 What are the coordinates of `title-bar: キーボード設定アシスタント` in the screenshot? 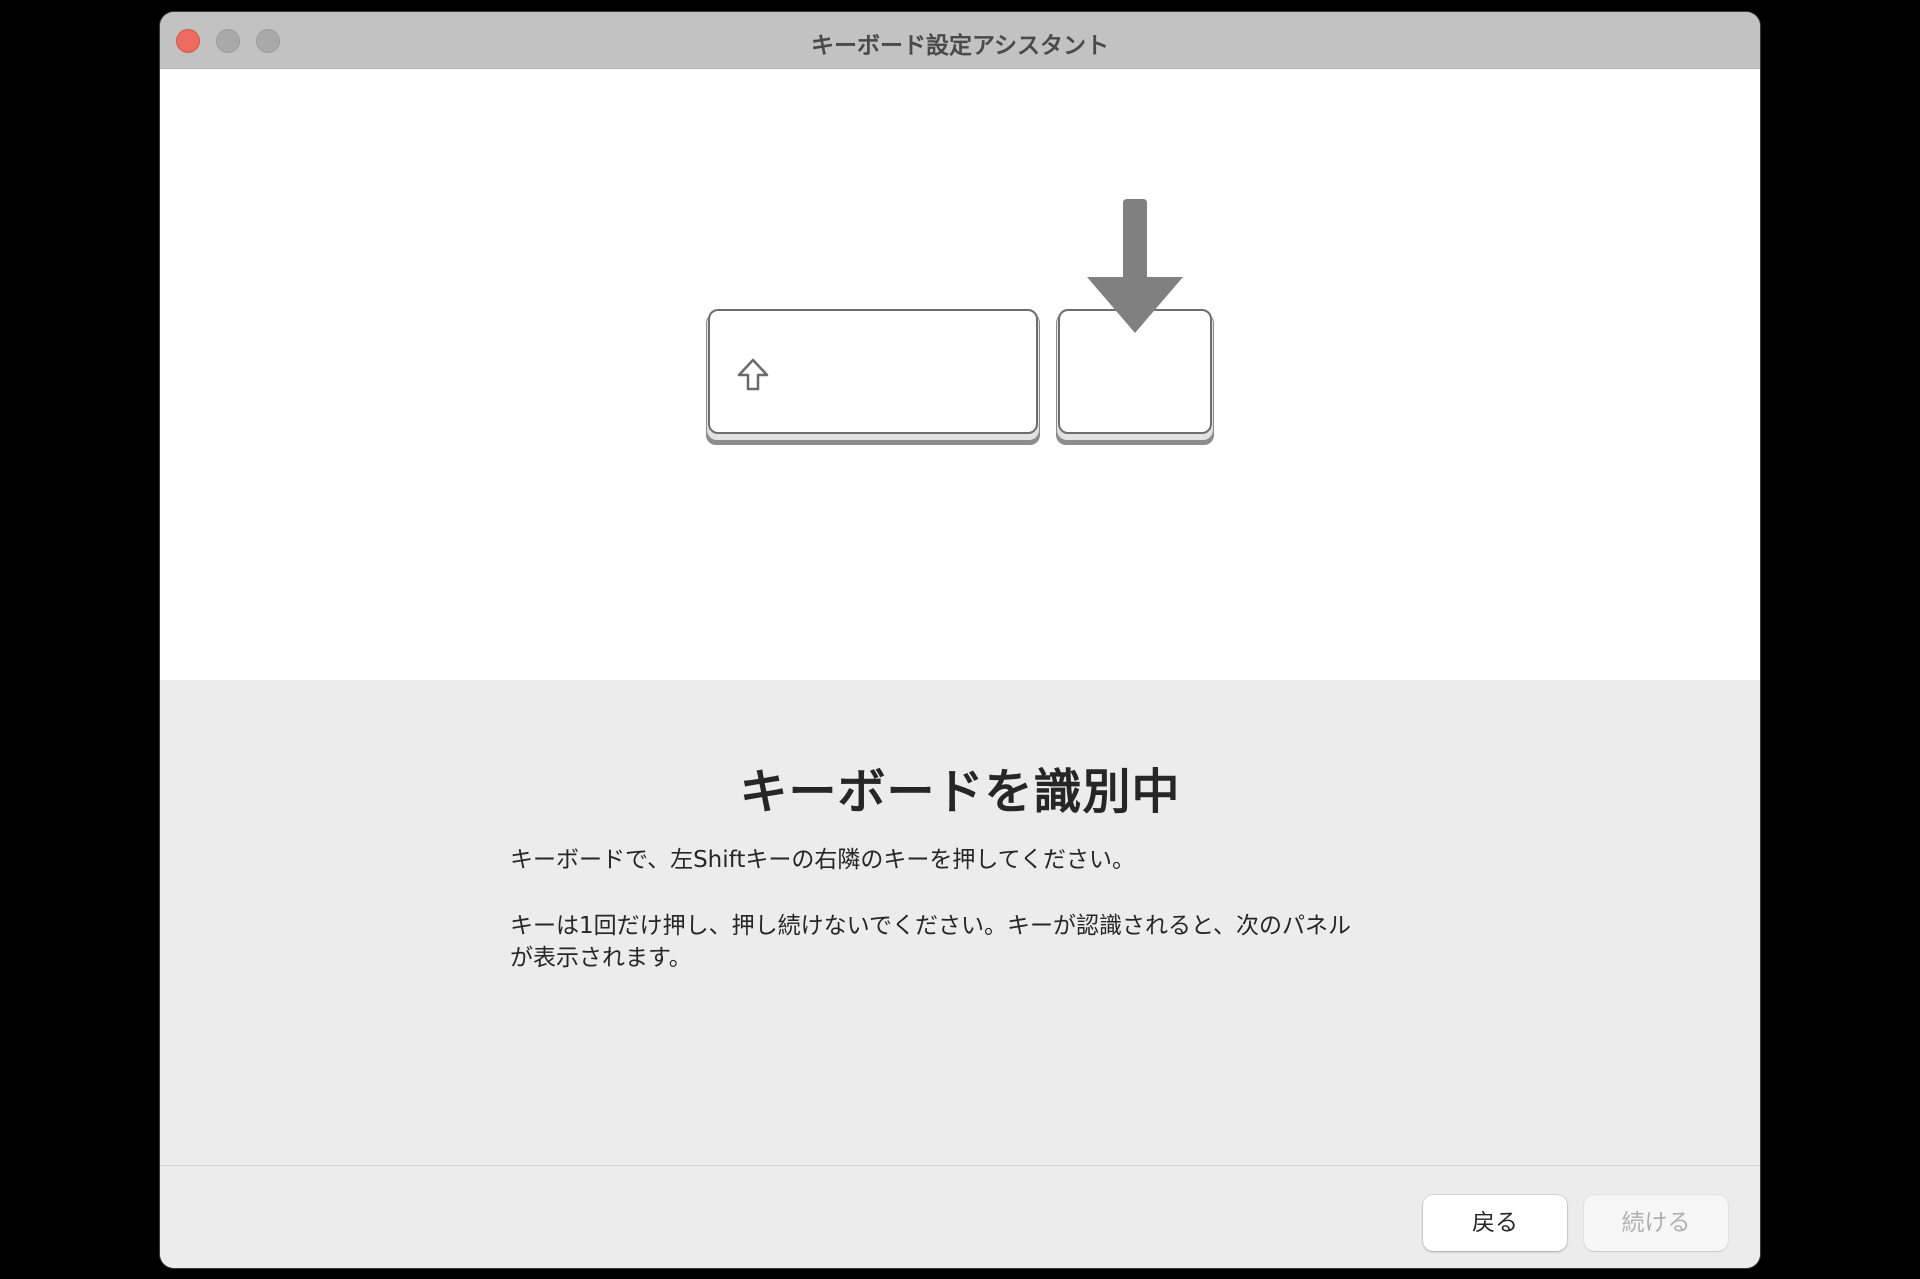 It's located at (960, 40).